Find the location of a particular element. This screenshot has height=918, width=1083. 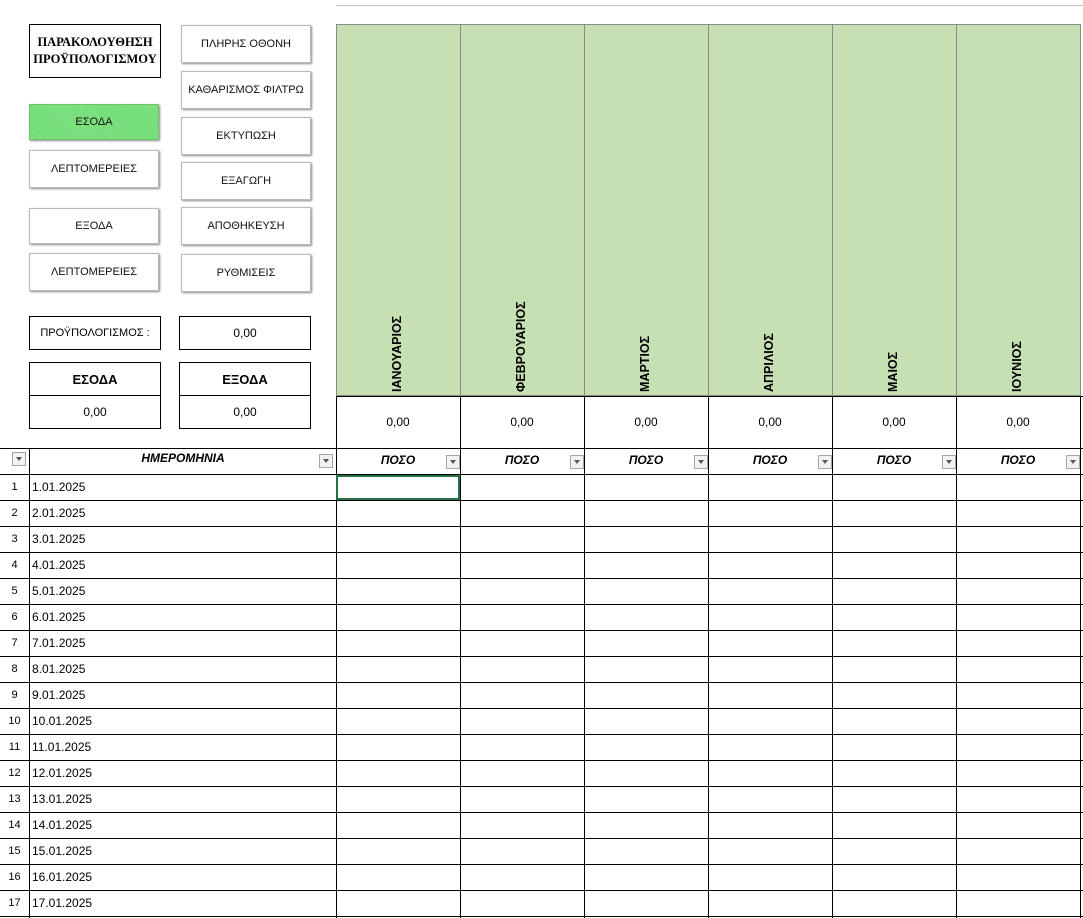

date-cell: 8.01.2025 is located at coordinates (58, 669).